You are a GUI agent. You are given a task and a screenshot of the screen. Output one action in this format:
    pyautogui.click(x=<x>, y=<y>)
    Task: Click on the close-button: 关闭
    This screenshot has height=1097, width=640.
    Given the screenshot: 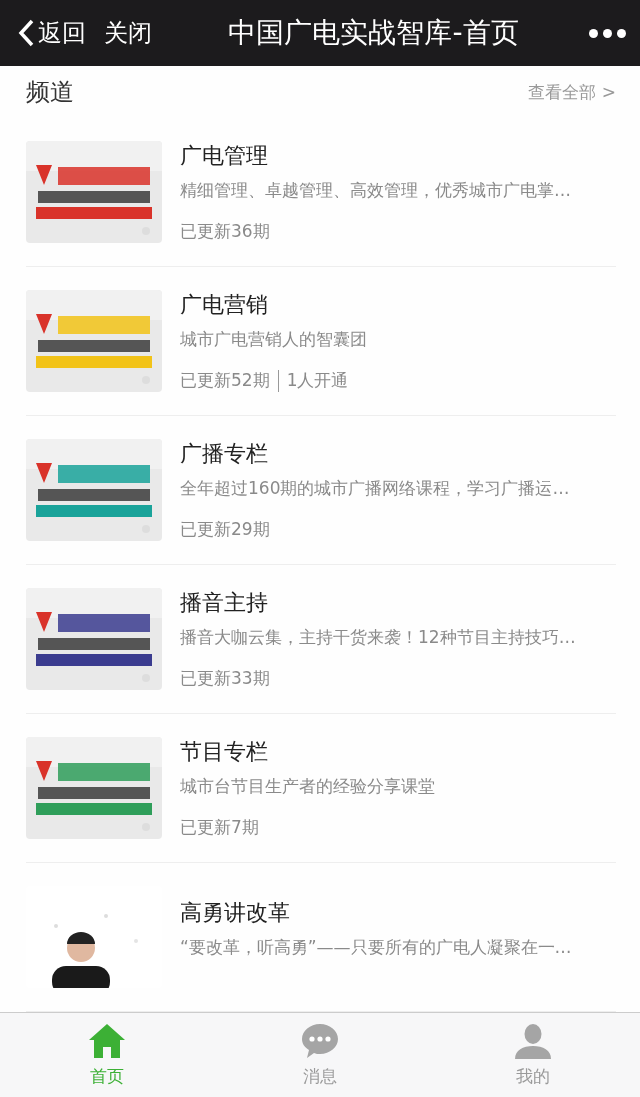 What is the action you would take?
    pyautogui.click(x=128, y=33)
    